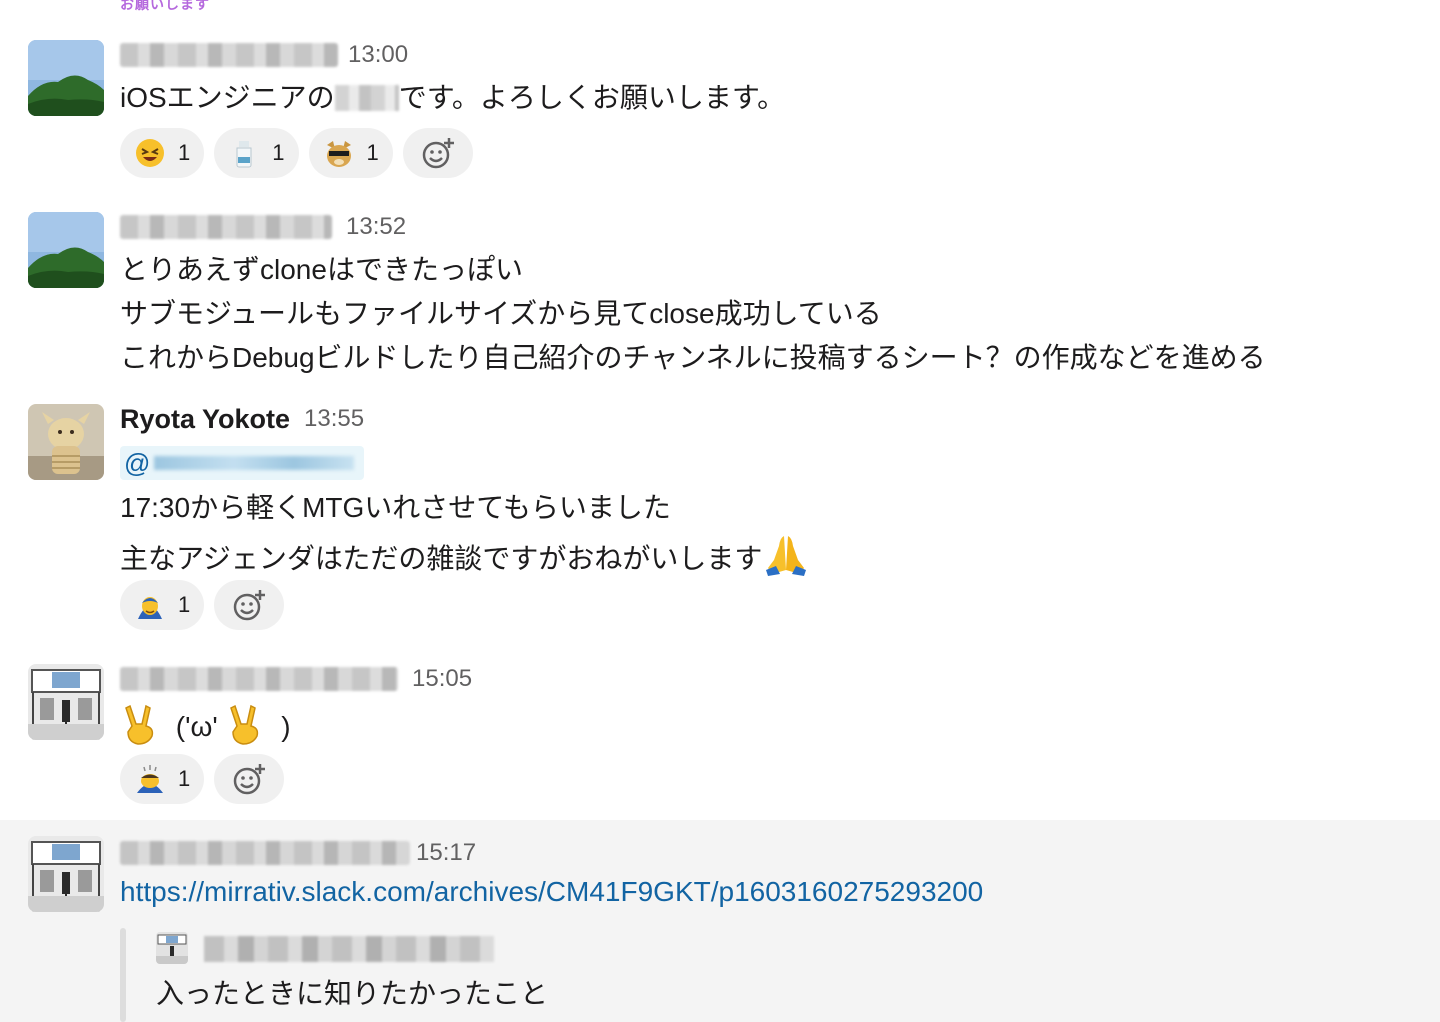 The height and width of the screenshot is (1022, 1440). I want to click on message-header: 15:17, so click(298, 853).